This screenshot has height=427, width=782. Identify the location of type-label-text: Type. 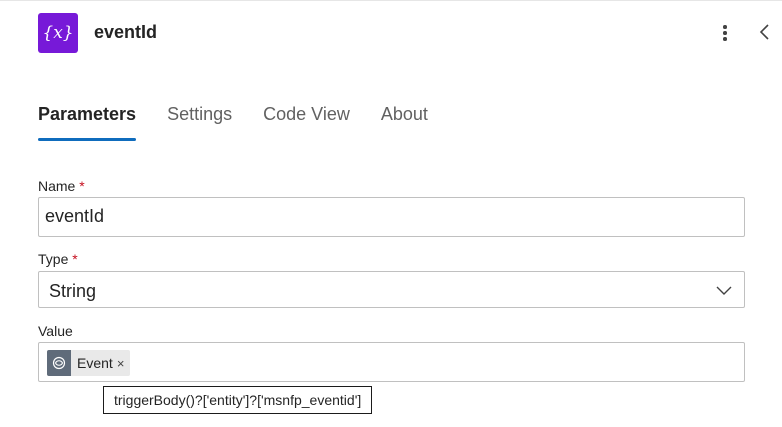
(53, 259).